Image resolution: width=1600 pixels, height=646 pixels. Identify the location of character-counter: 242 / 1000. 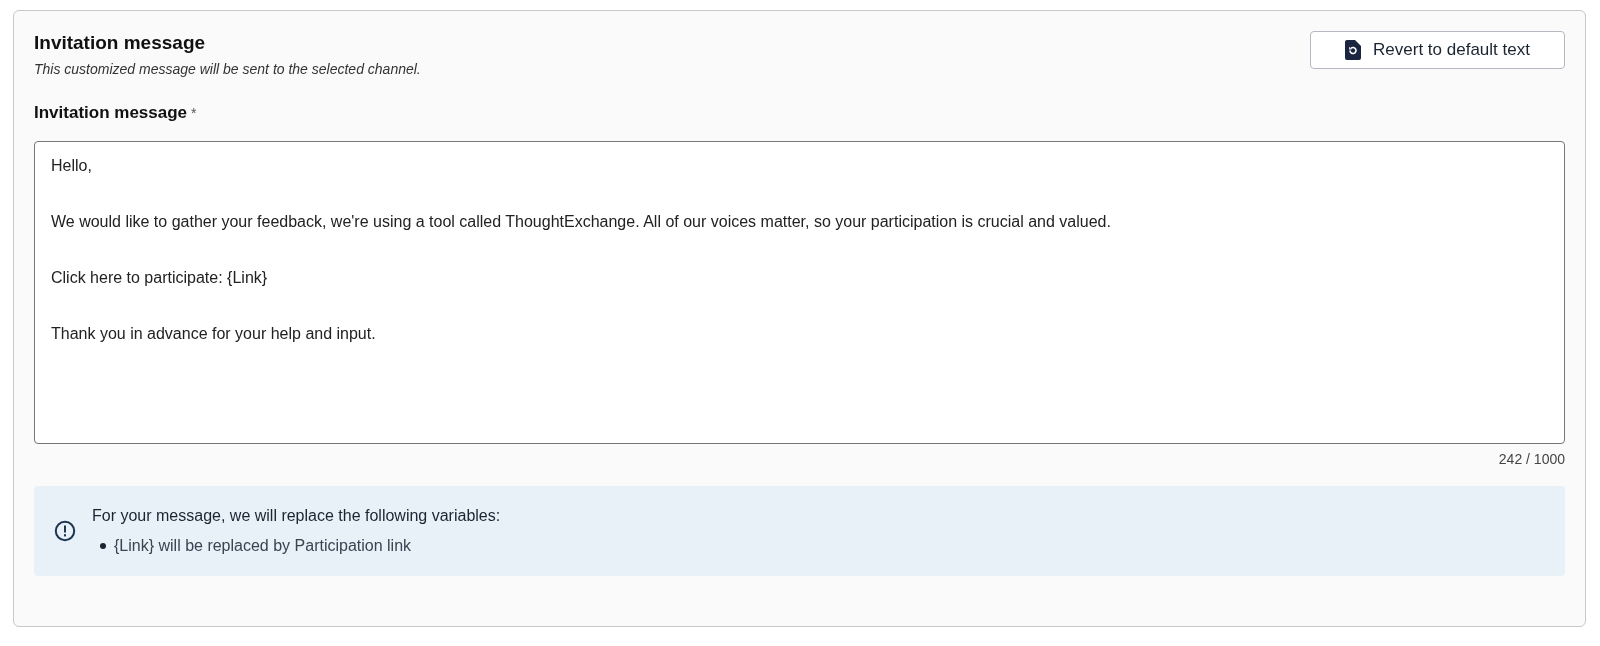
(1531, 459).